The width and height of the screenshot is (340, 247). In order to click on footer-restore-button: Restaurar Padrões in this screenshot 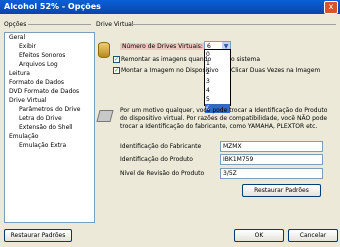, I will do `click(38, 235)`.